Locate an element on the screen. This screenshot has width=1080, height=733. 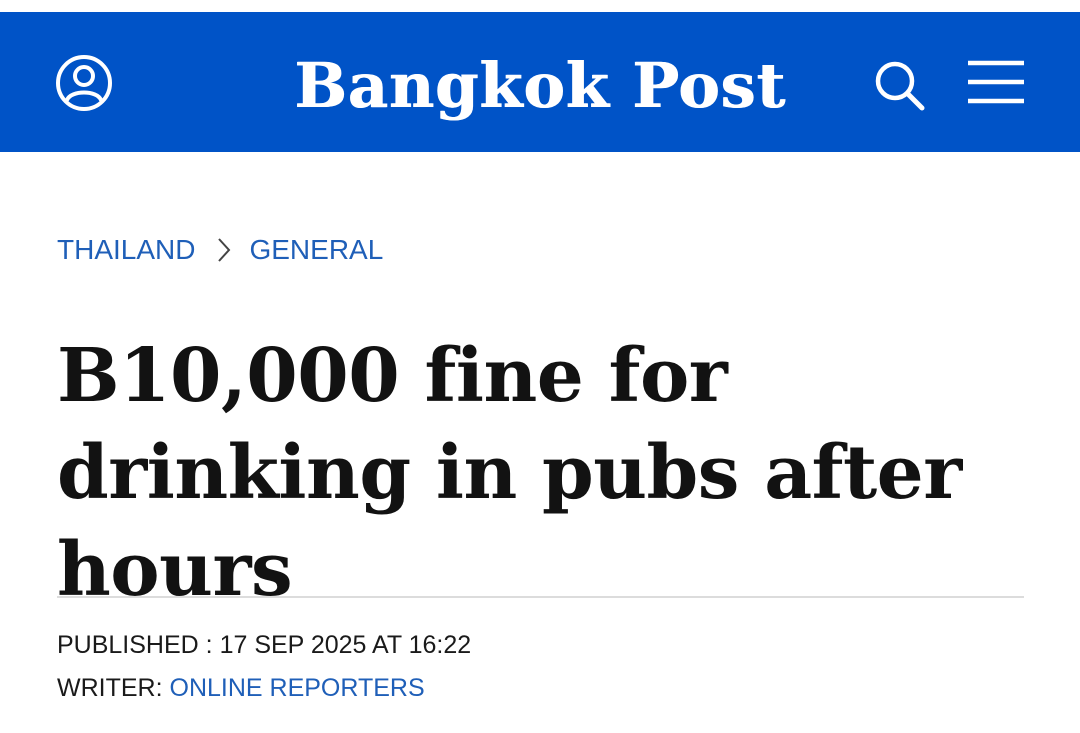
published-line: PUBLISHED : 17 SEP 2025 AT 16:22 is located at coordinates (264, 645).